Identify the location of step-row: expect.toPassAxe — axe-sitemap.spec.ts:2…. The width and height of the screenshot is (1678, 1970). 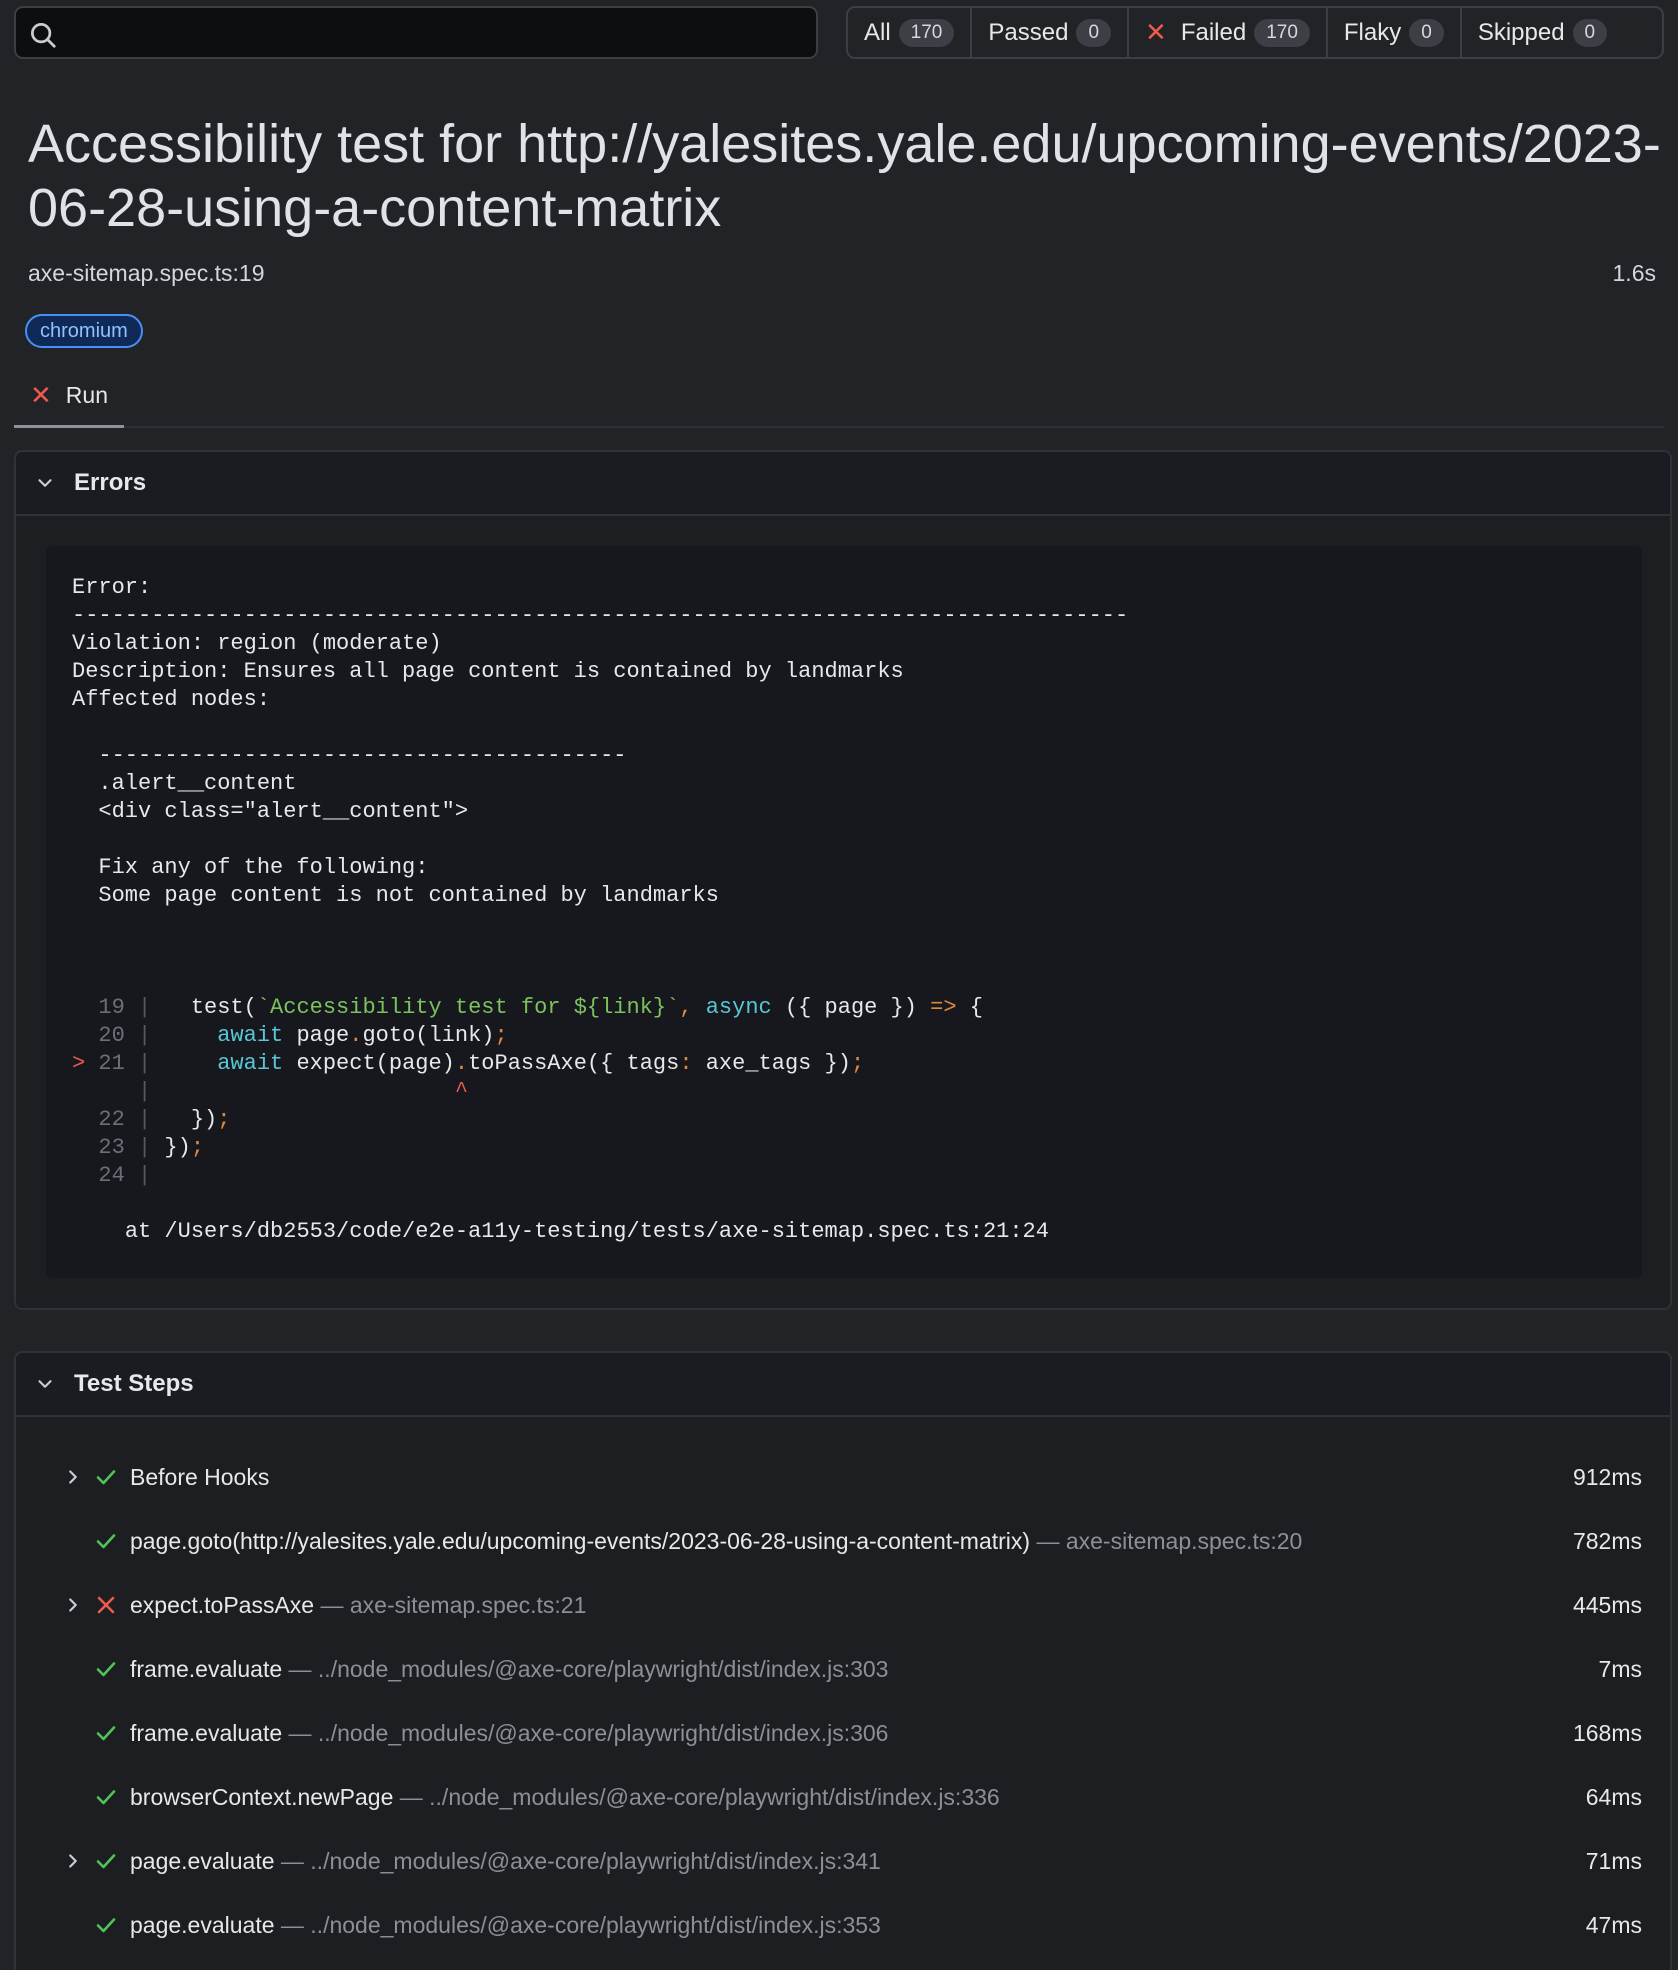
(852, 1605).